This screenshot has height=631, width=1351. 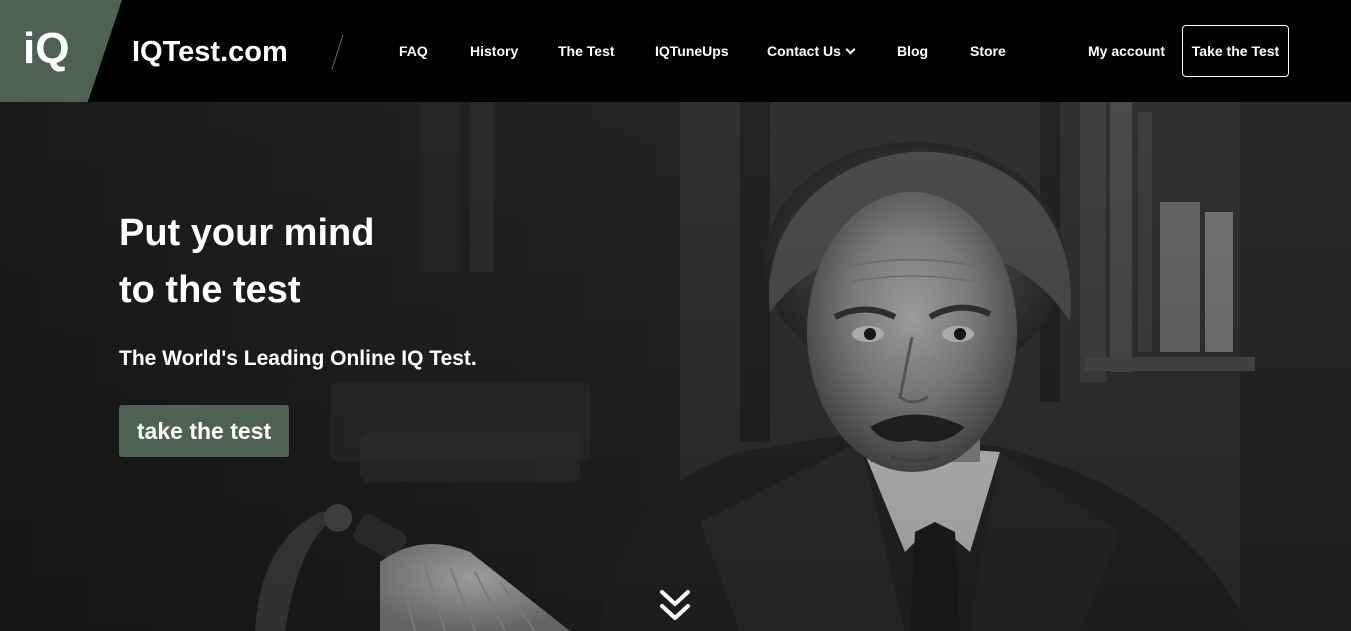 What do you see at coordinates (337, 52) in the screenshot?
I see `brand-divider` at bounding box center [337, 52].